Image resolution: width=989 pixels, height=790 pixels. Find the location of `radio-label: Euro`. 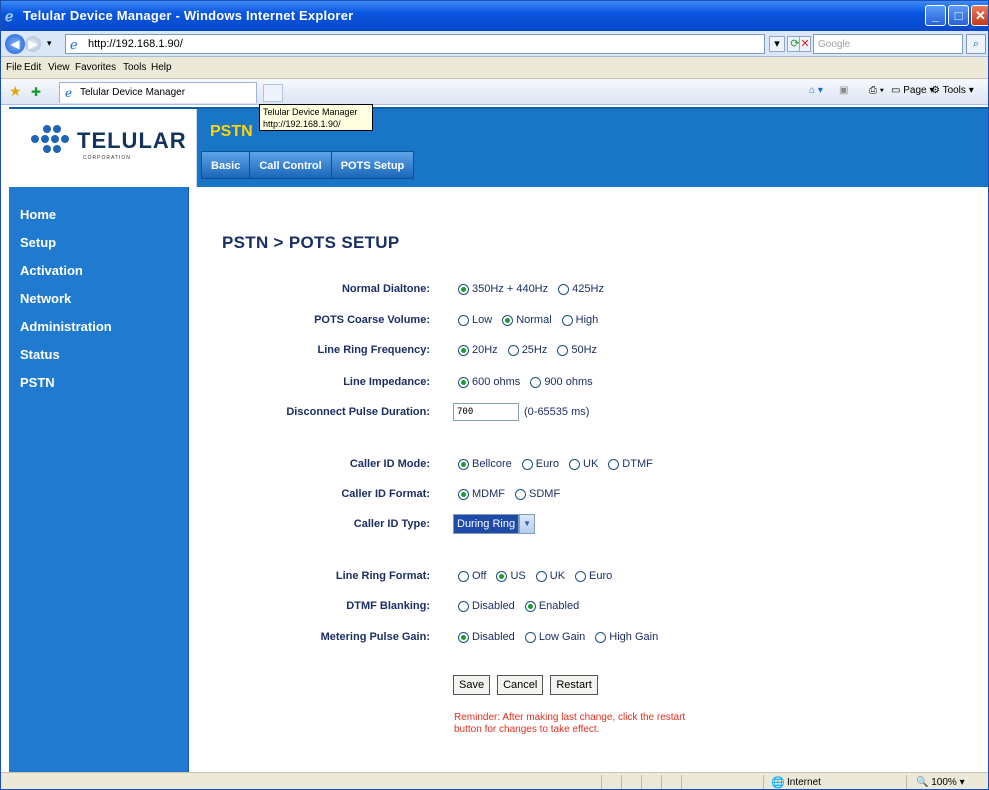

radio-label: Euro is located at coordinates (547, 464).